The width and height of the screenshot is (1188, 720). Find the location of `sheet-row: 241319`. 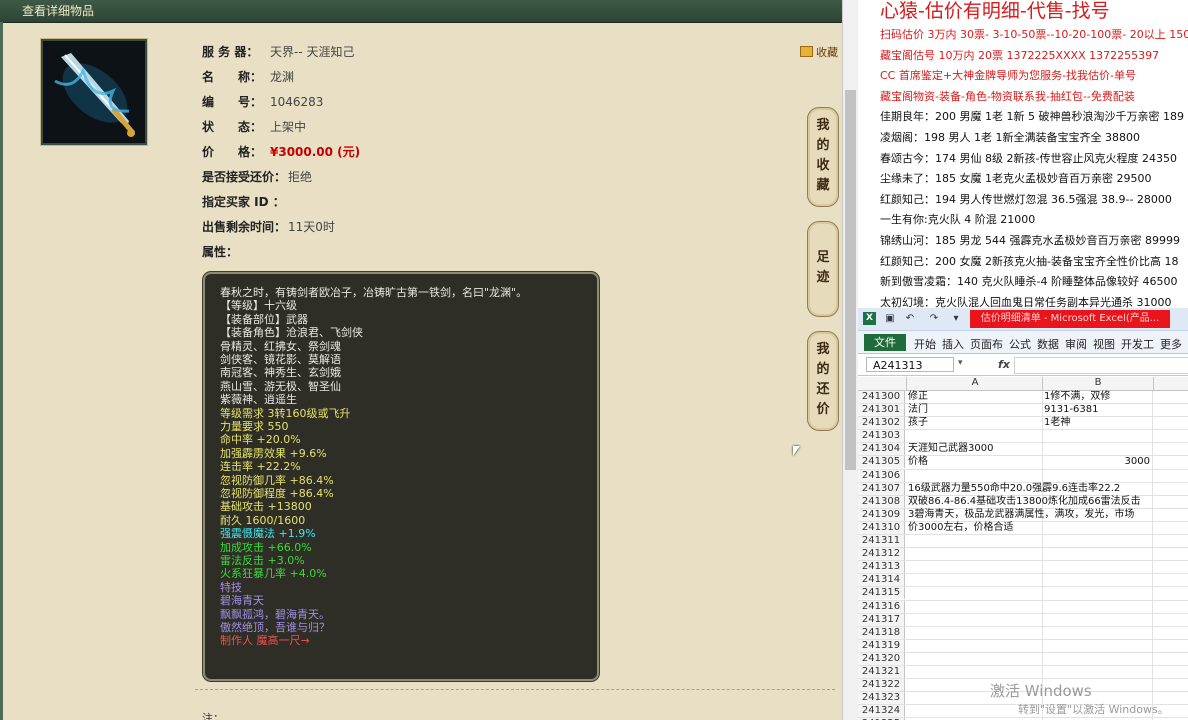

sheet-row: 241319 is located at coordinates (1023, 646).